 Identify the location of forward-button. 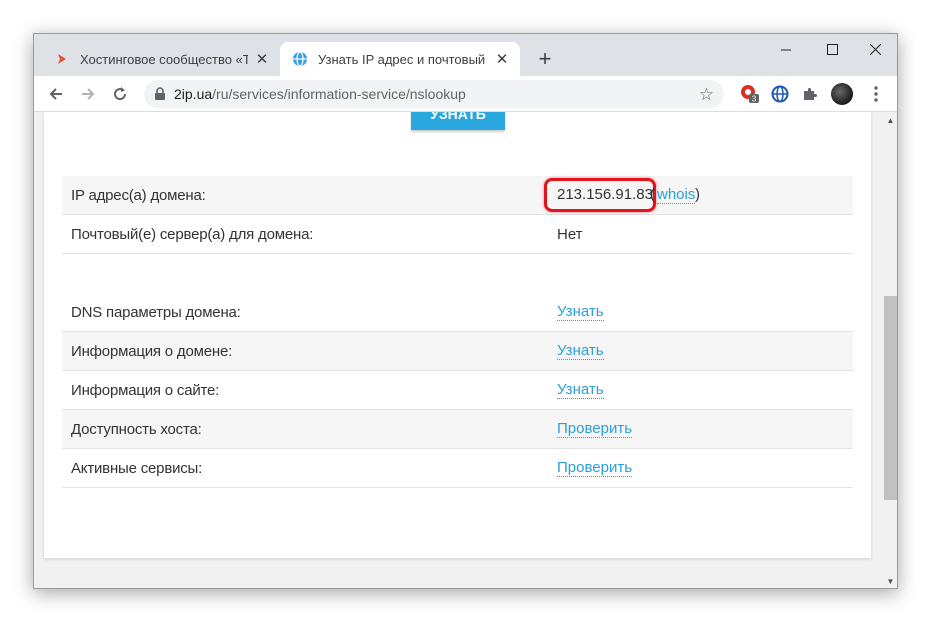
(88, 94).